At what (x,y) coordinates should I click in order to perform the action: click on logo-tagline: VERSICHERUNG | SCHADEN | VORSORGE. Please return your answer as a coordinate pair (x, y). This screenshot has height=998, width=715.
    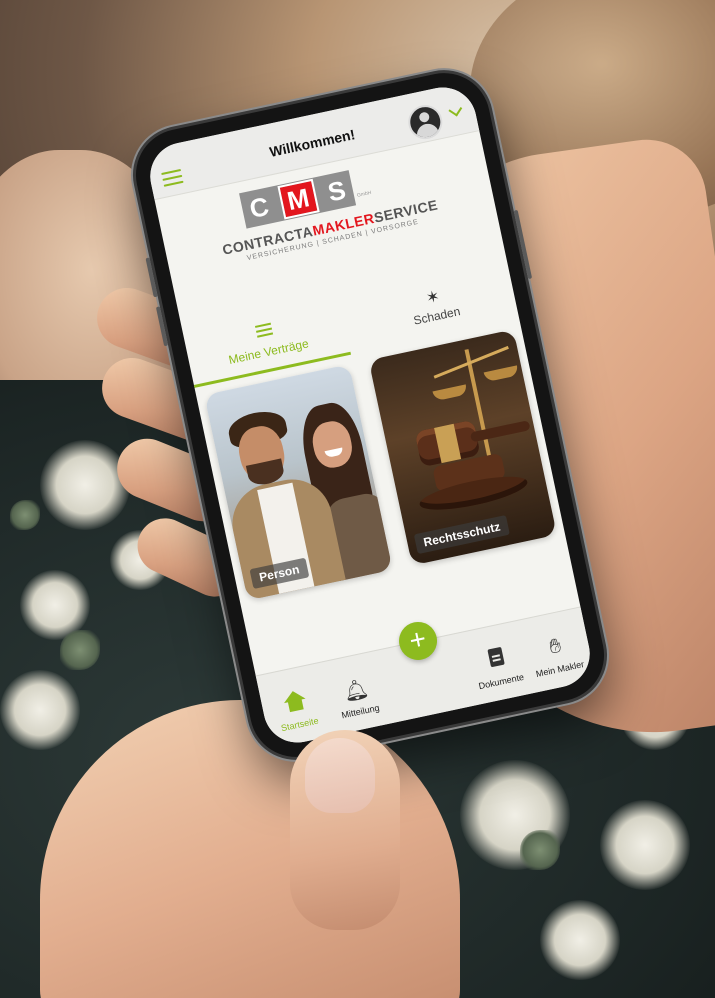
    Looking at the image, I should click on (333, 240).